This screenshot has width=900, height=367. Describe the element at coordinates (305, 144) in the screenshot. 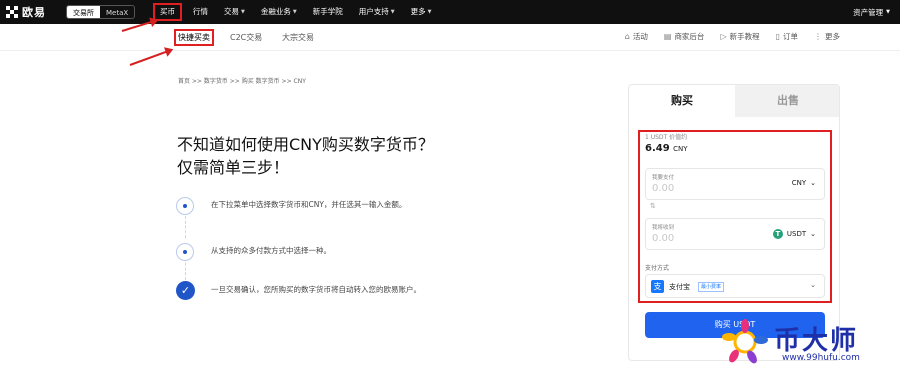

I see `title-line: 不知道如何使用CNY购买数字货币？` at that location.